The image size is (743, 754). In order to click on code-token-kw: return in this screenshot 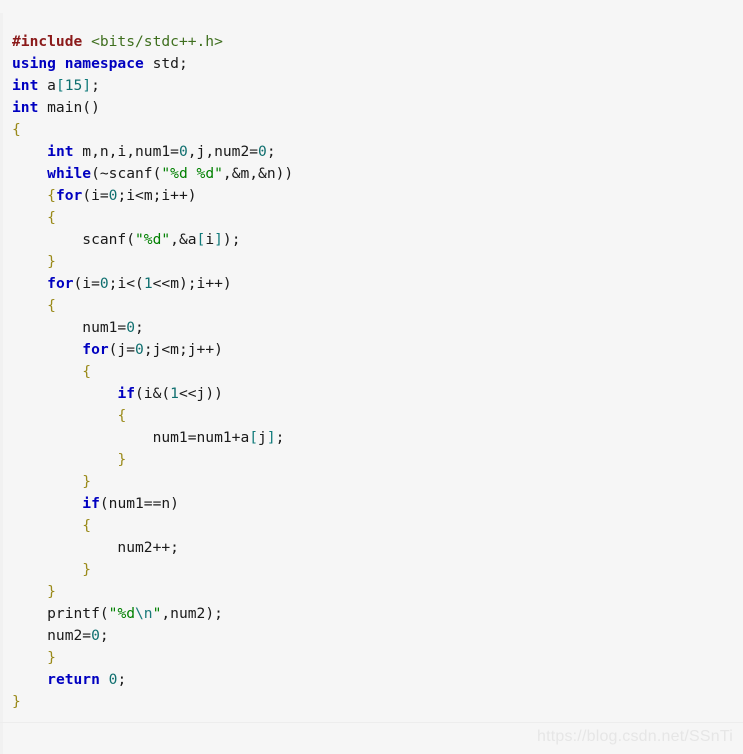, I will do `click(73, 679)`.